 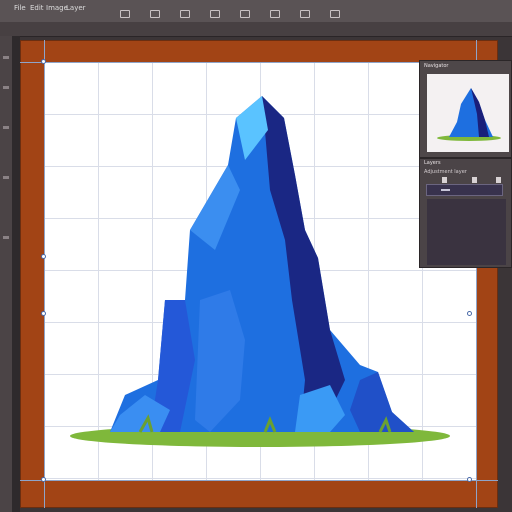 I want to click on layers-list, so click(x=466, y=232).